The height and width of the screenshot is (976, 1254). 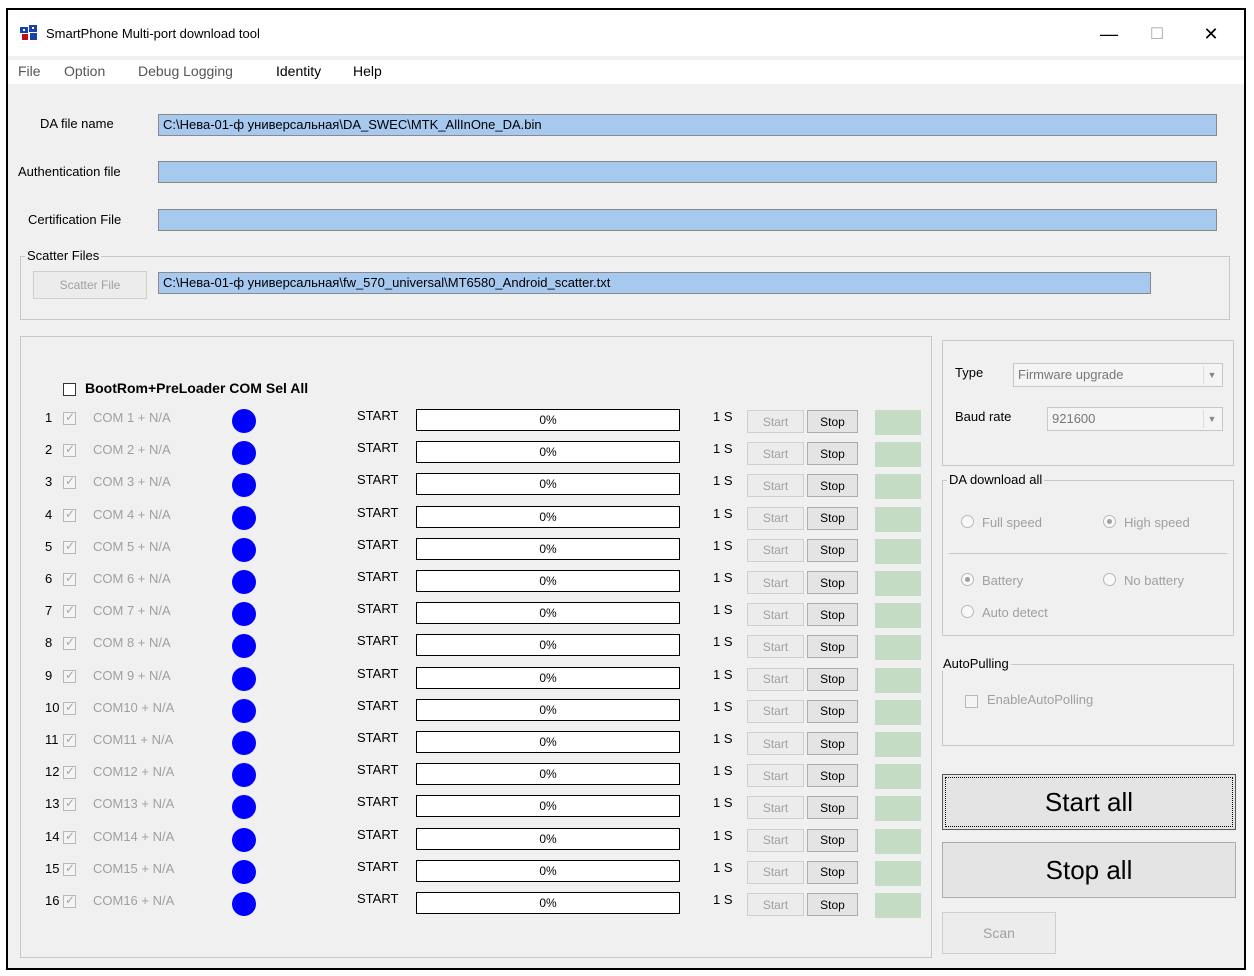 What do you see at coordinates (1135, 419) in the screenshot?
I see `baud-rate-select: 921600 ▼` at bounding box center [1135, 419].